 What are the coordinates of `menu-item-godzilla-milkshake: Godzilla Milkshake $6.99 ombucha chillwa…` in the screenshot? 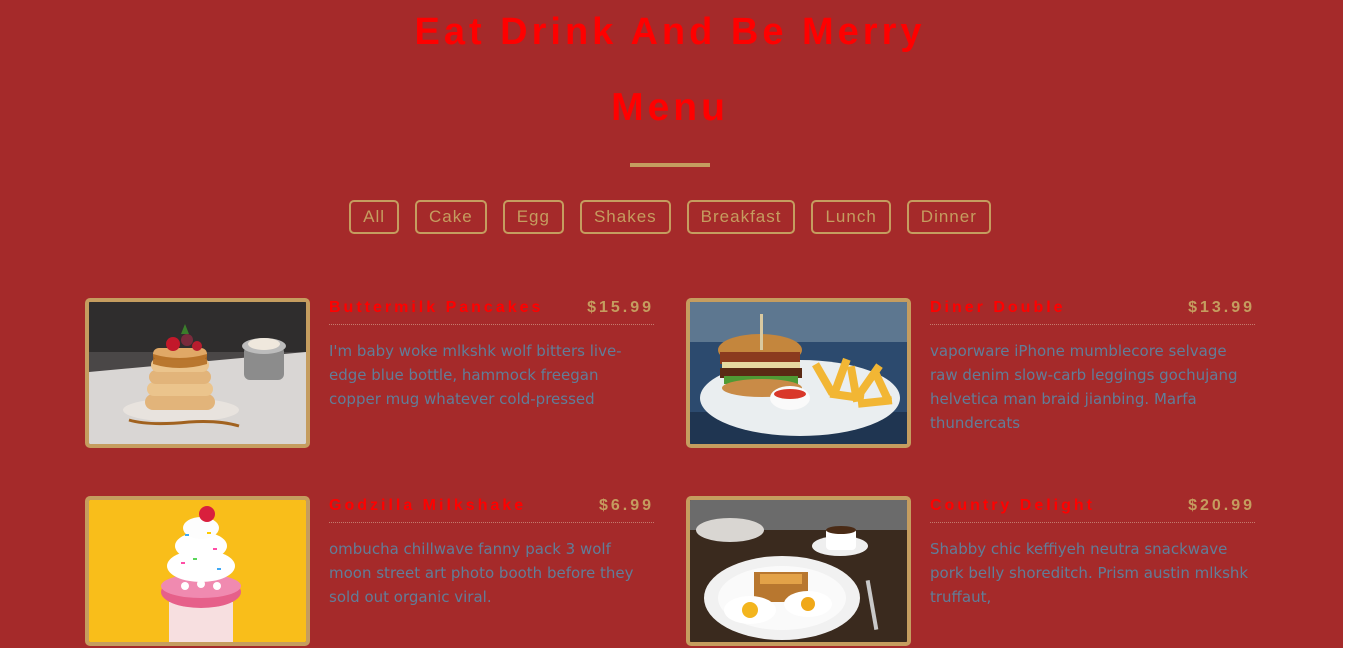 It's located at (370, 571).